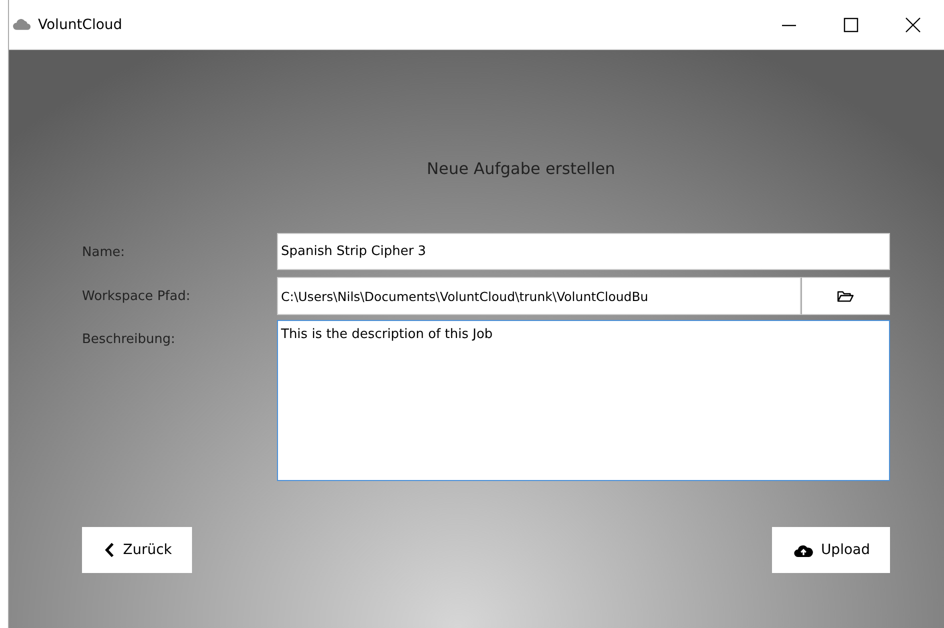 Image resolution: width=944 pixels, height=628 pixels. I want to click on name-field: Spanish Strip Cipher 3, so click(583, 251).